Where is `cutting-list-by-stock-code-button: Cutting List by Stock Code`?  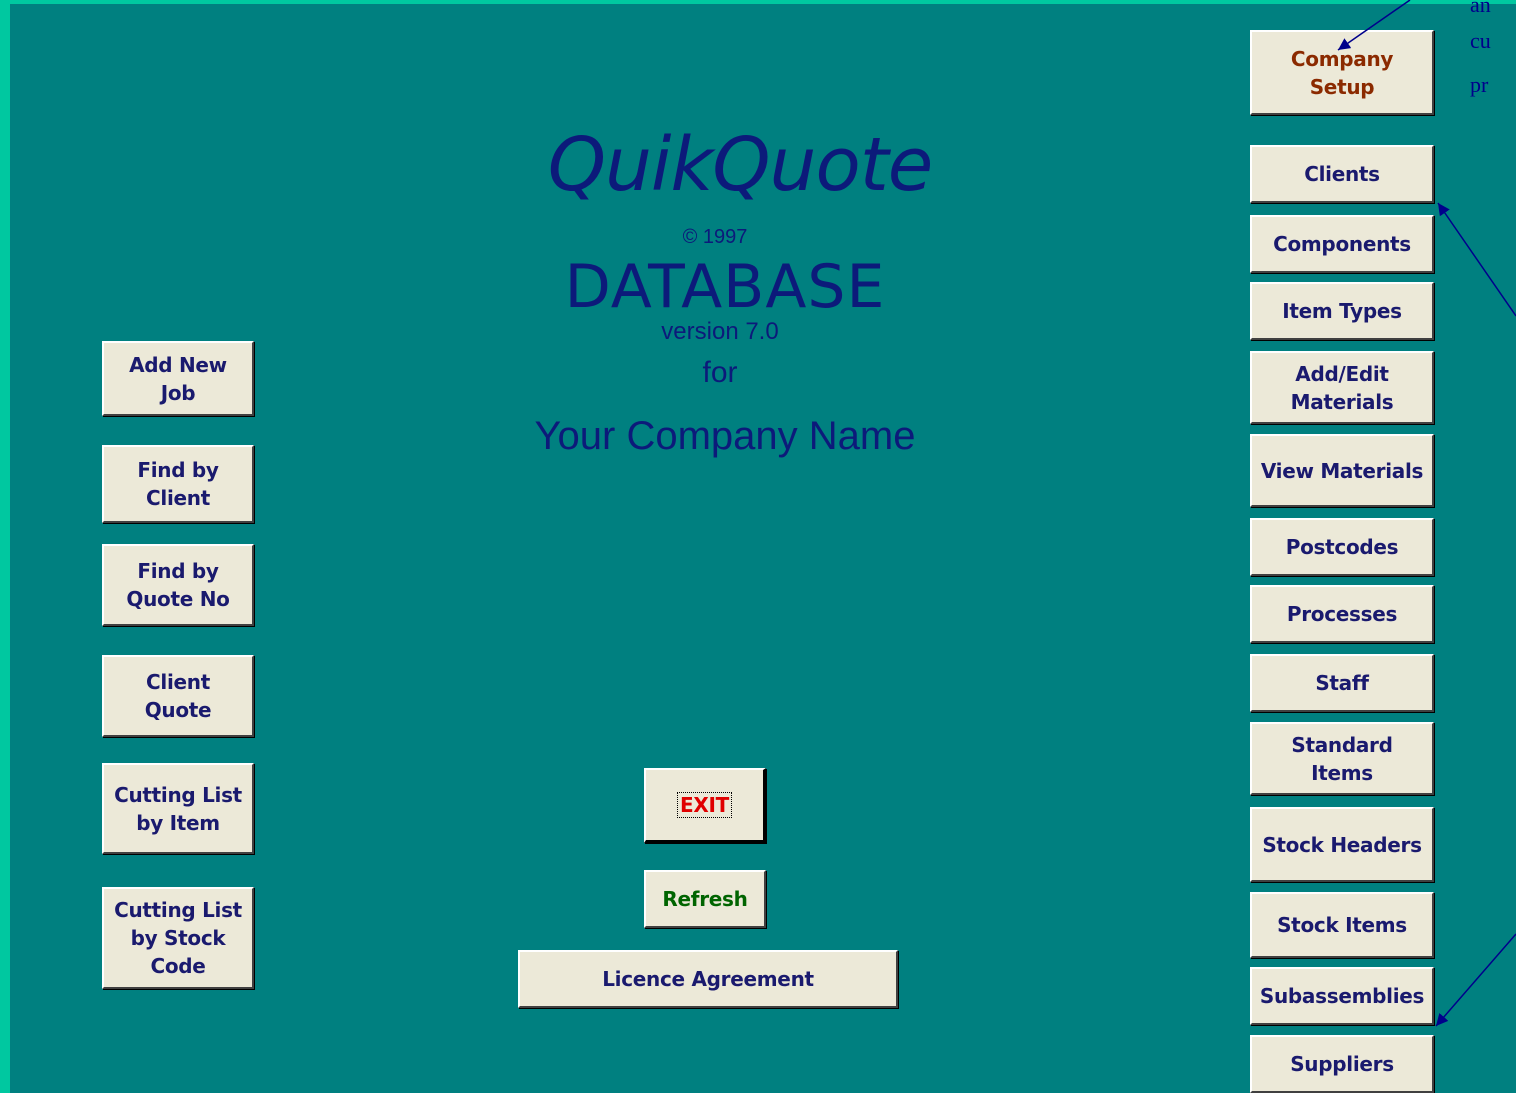
cutting-list-by-stock-code-button: Cutting List by Stock Code is located at coordinates (178, 938).